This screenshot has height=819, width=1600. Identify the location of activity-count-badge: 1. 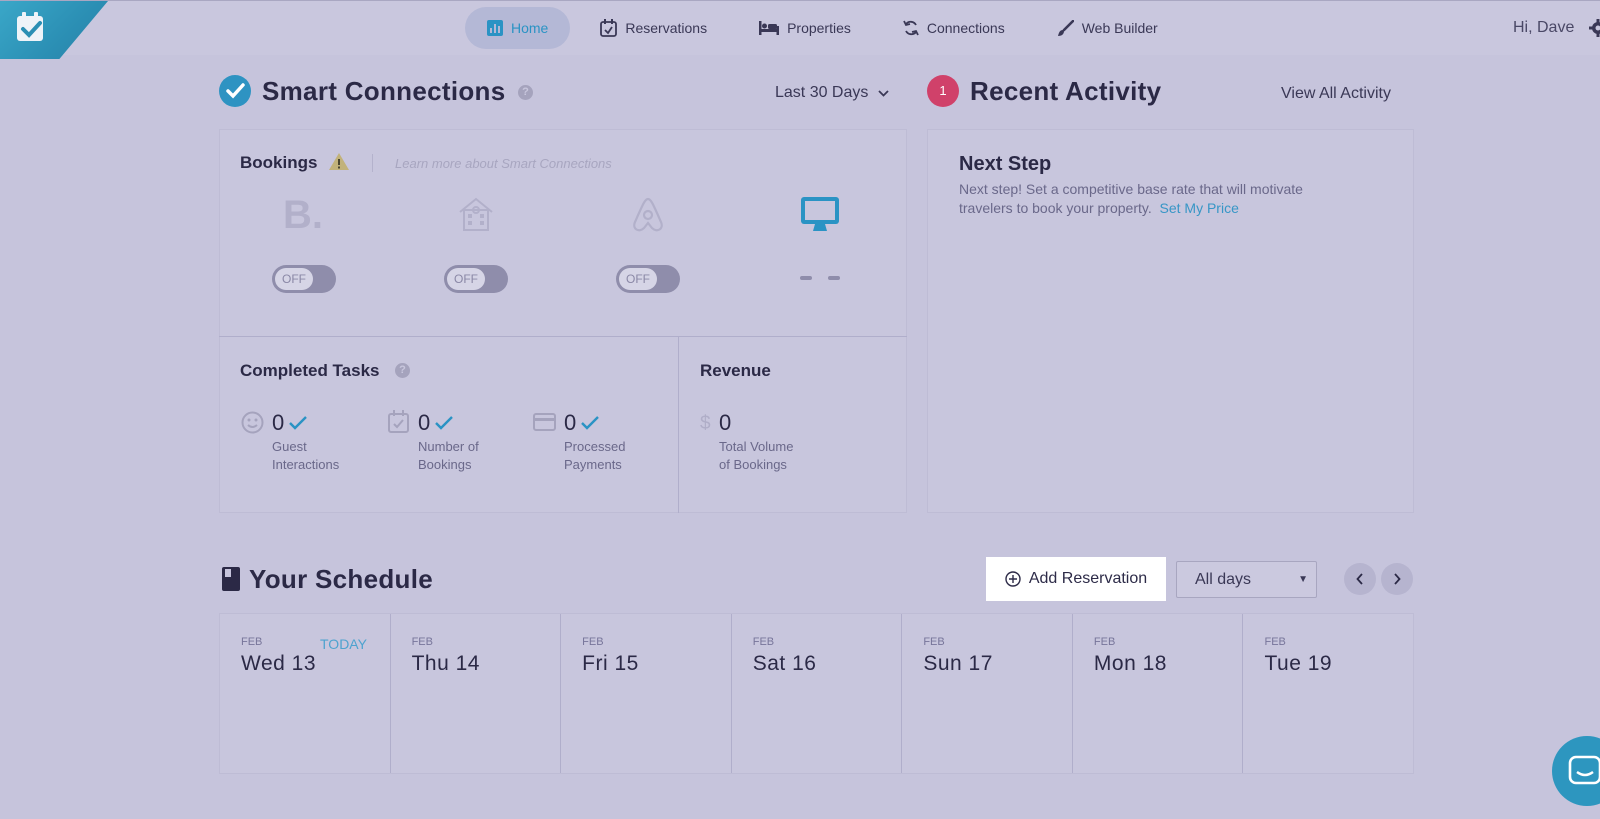
(943, 91).